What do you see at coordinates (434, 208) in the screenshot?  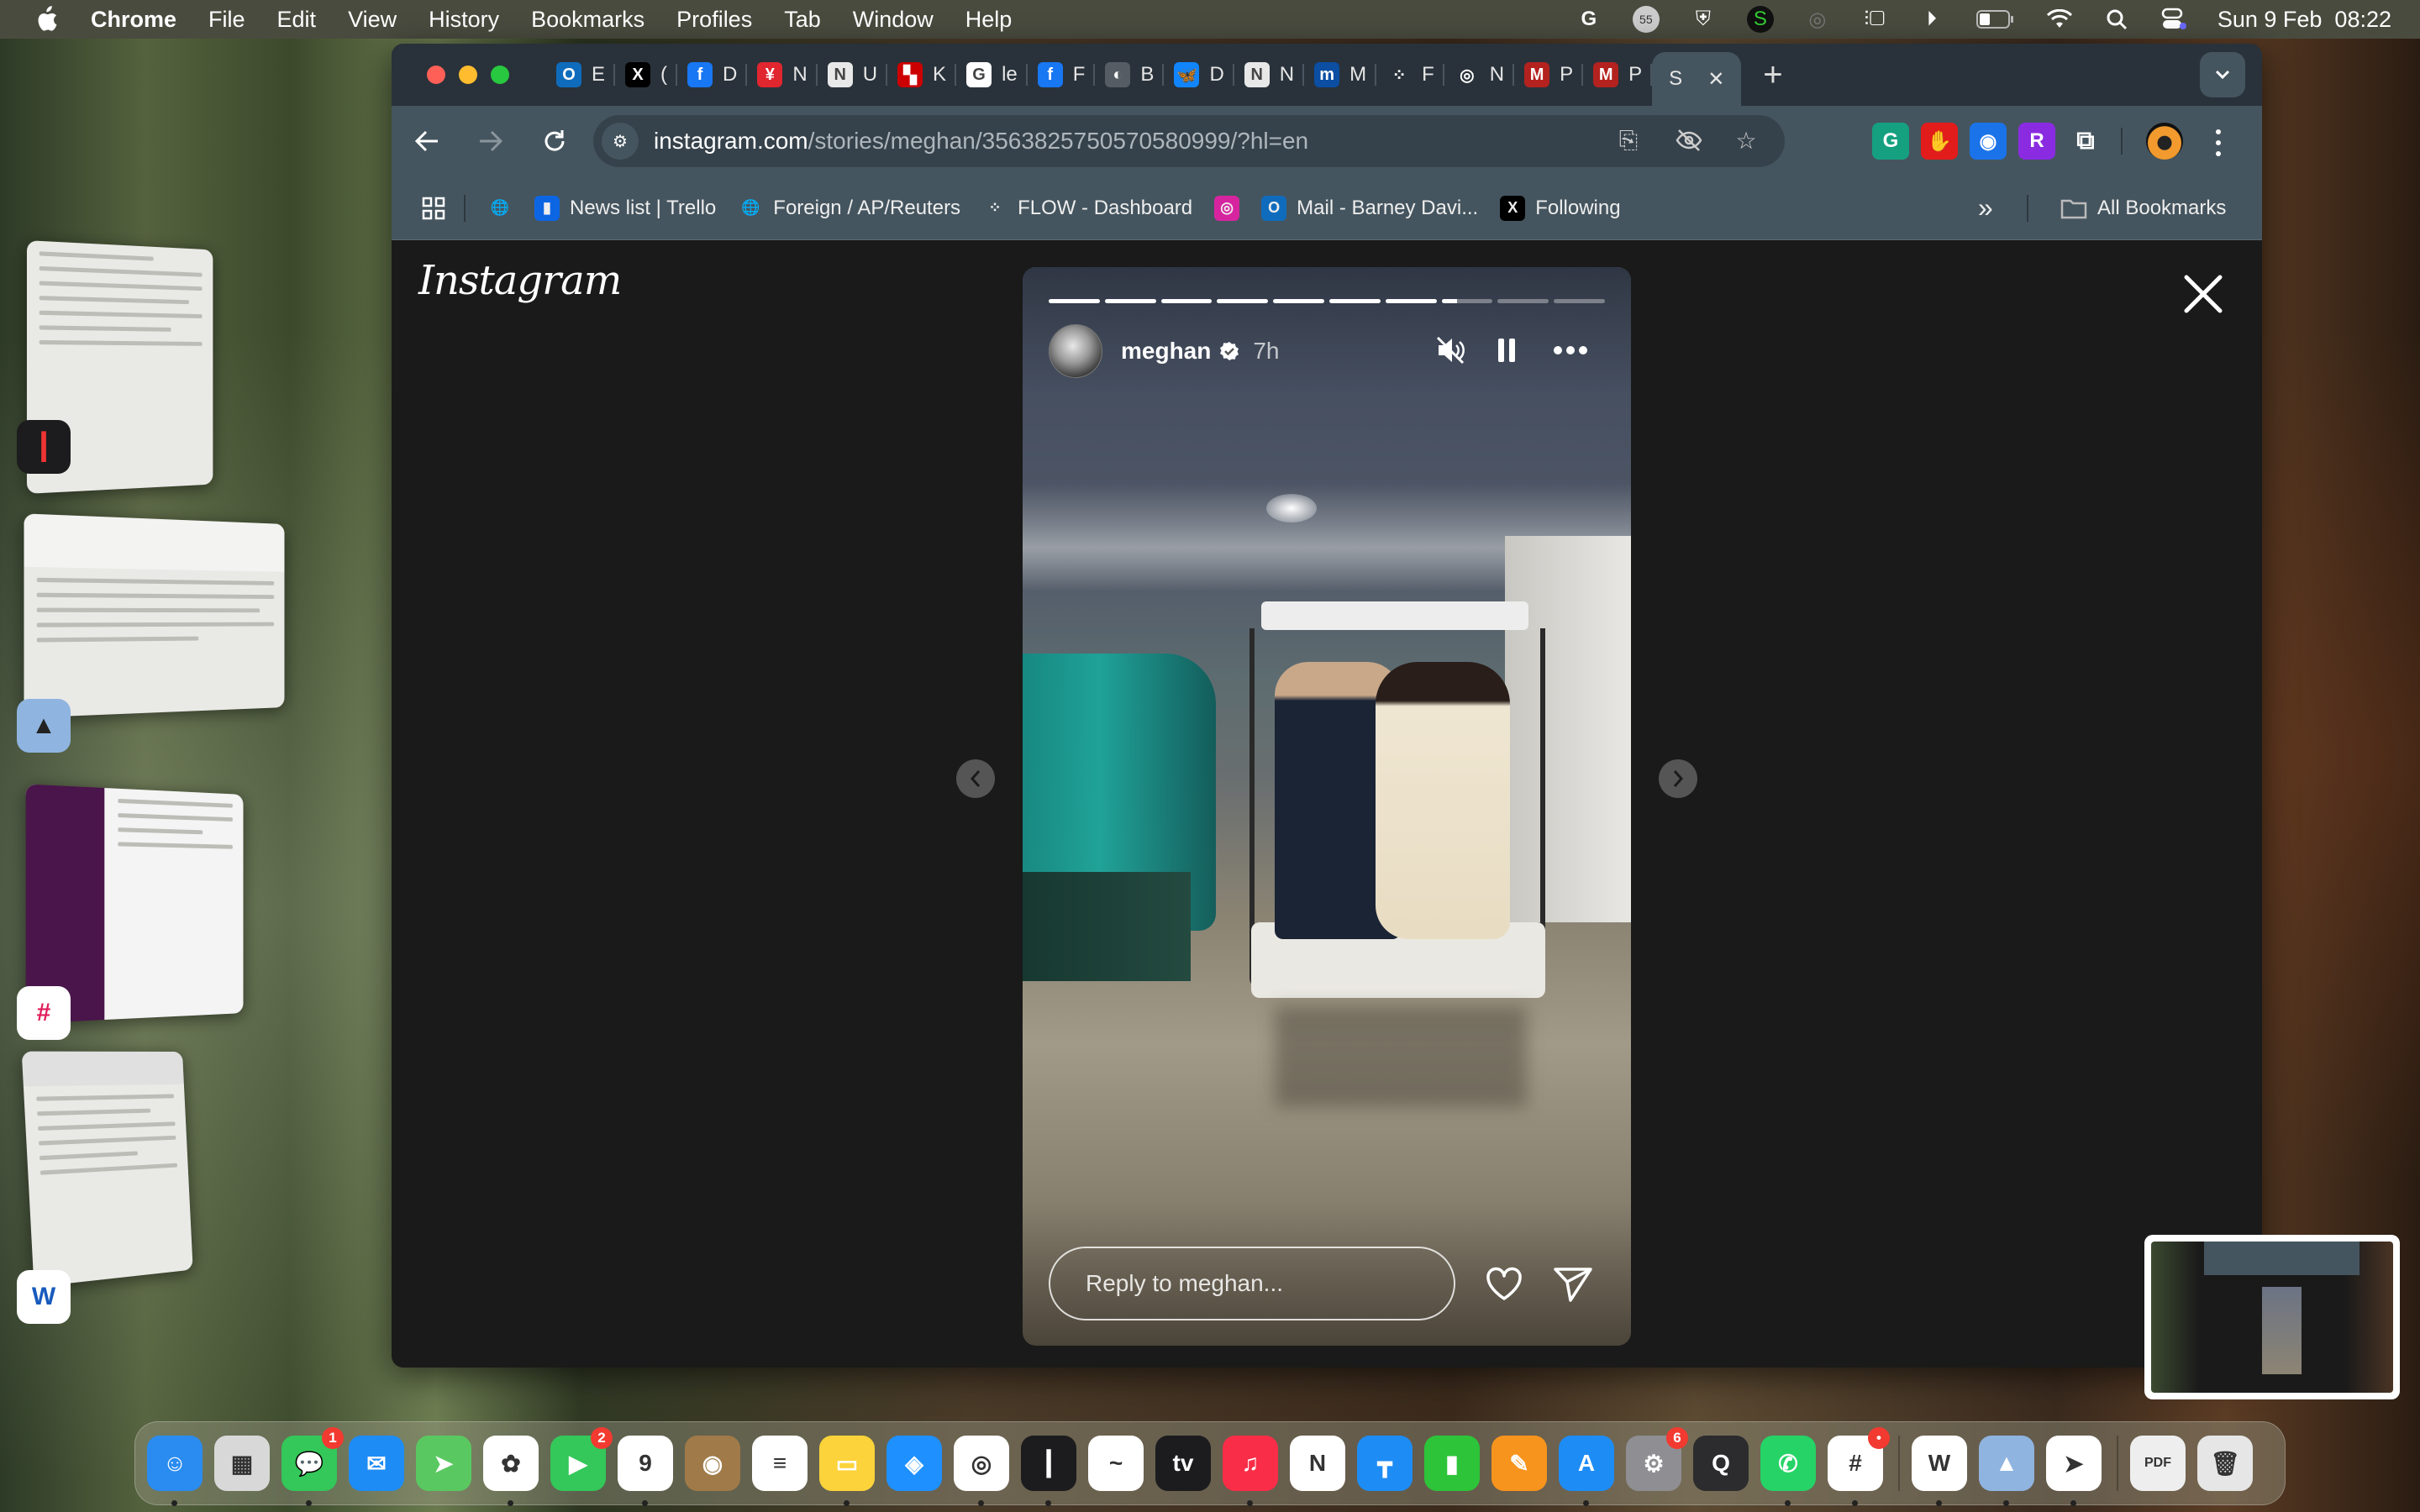 I see `apps-grid-button` at bounding box center [434, 208].